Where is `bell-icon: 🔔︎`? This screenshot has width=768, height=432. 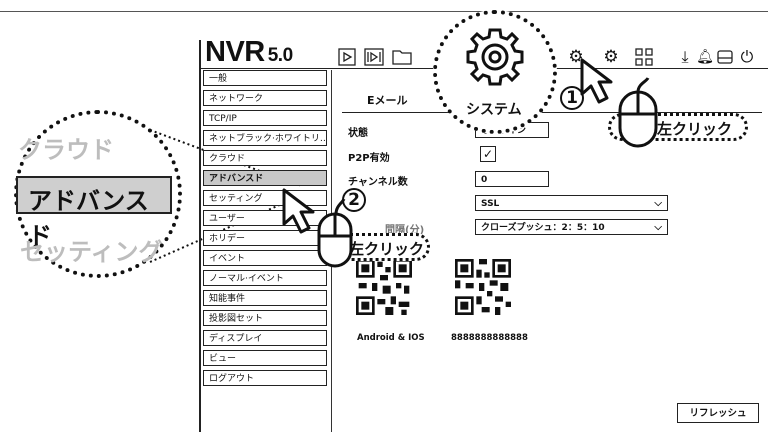
bell-icon: 🔔︎ is located at coordinates (705, 57).